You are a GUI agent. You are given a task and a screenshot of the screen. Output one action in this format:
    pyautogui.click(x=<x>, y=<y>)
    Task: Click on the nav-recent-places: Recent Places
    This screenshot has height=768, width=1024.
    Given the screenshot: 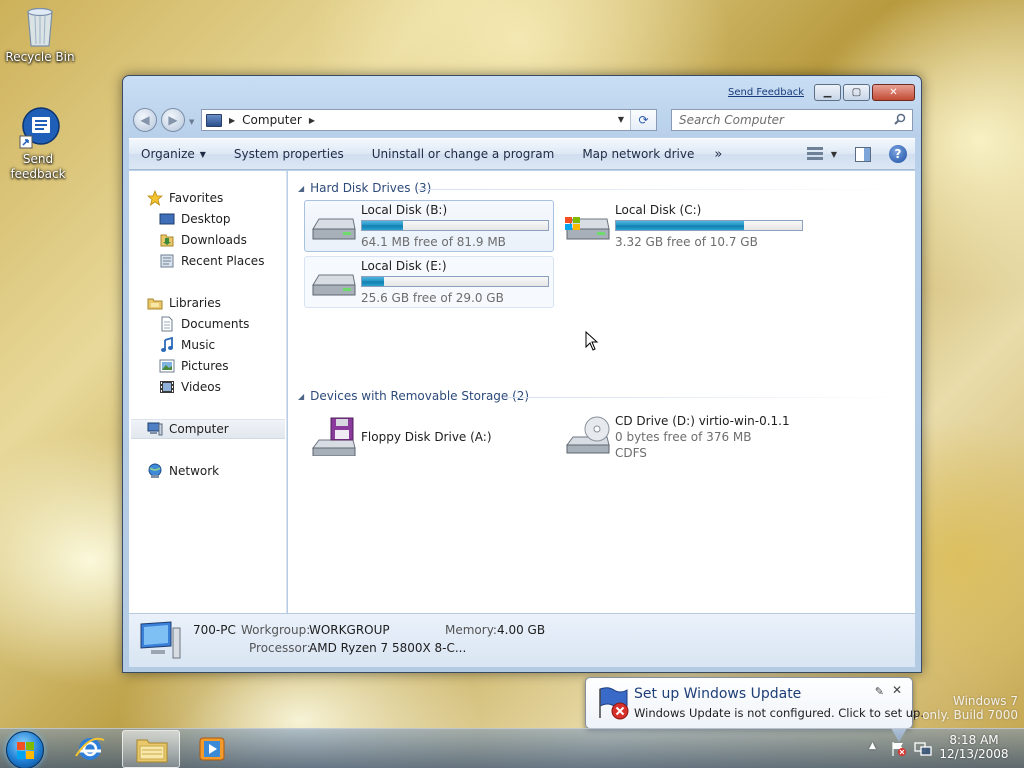 What is the action you would take?
    pyautogui.click(x=211, y=261)
    